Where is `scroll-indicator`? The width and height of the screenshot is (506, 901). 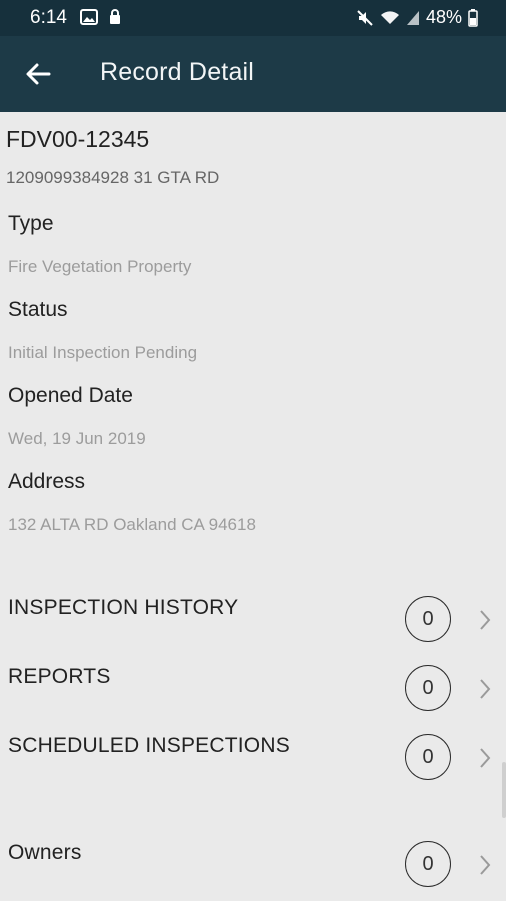 scroll-indicator is located at coordinates (504, 790).